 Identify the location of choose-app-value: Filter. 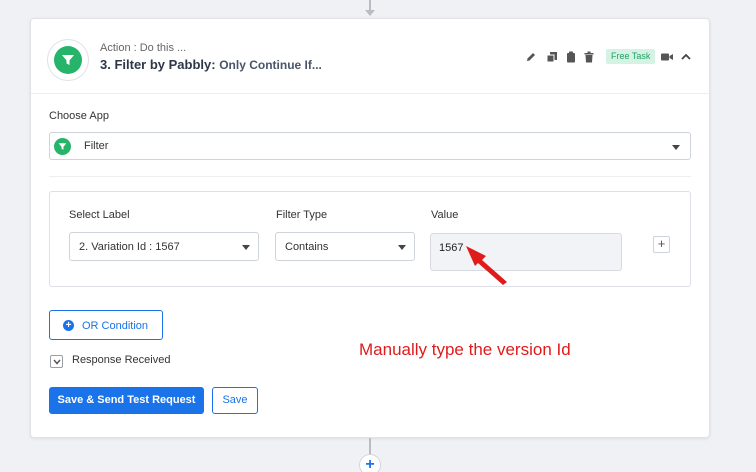
(96, 146).